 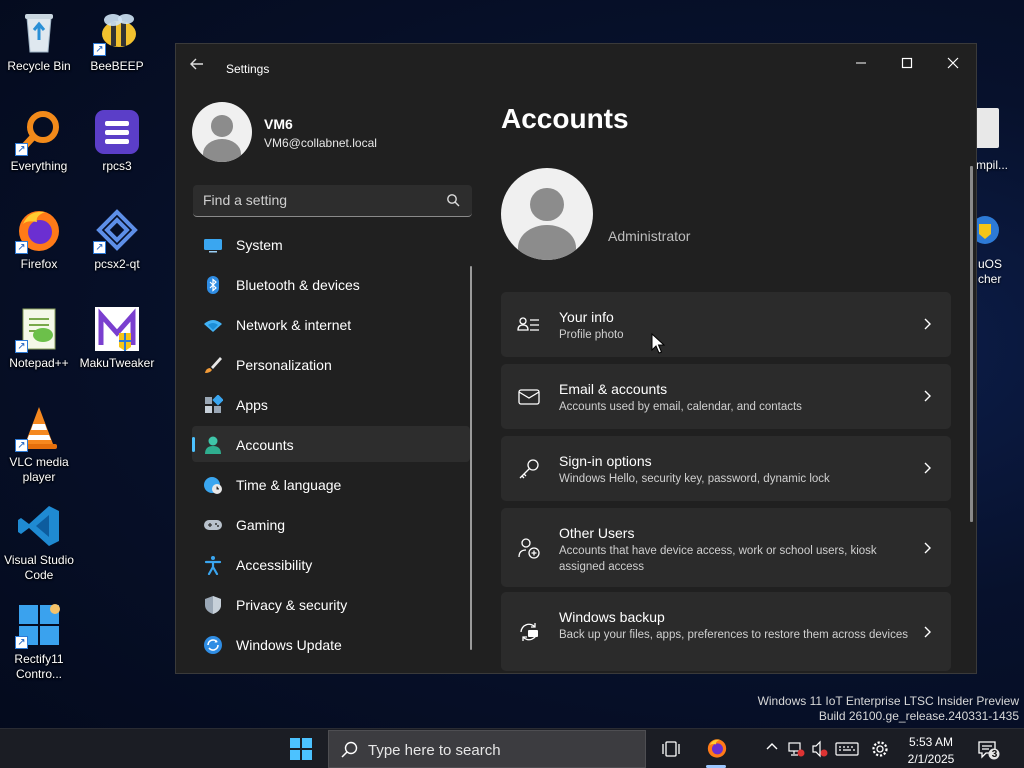 I want to click on back-button, so click(x=200, y=67).